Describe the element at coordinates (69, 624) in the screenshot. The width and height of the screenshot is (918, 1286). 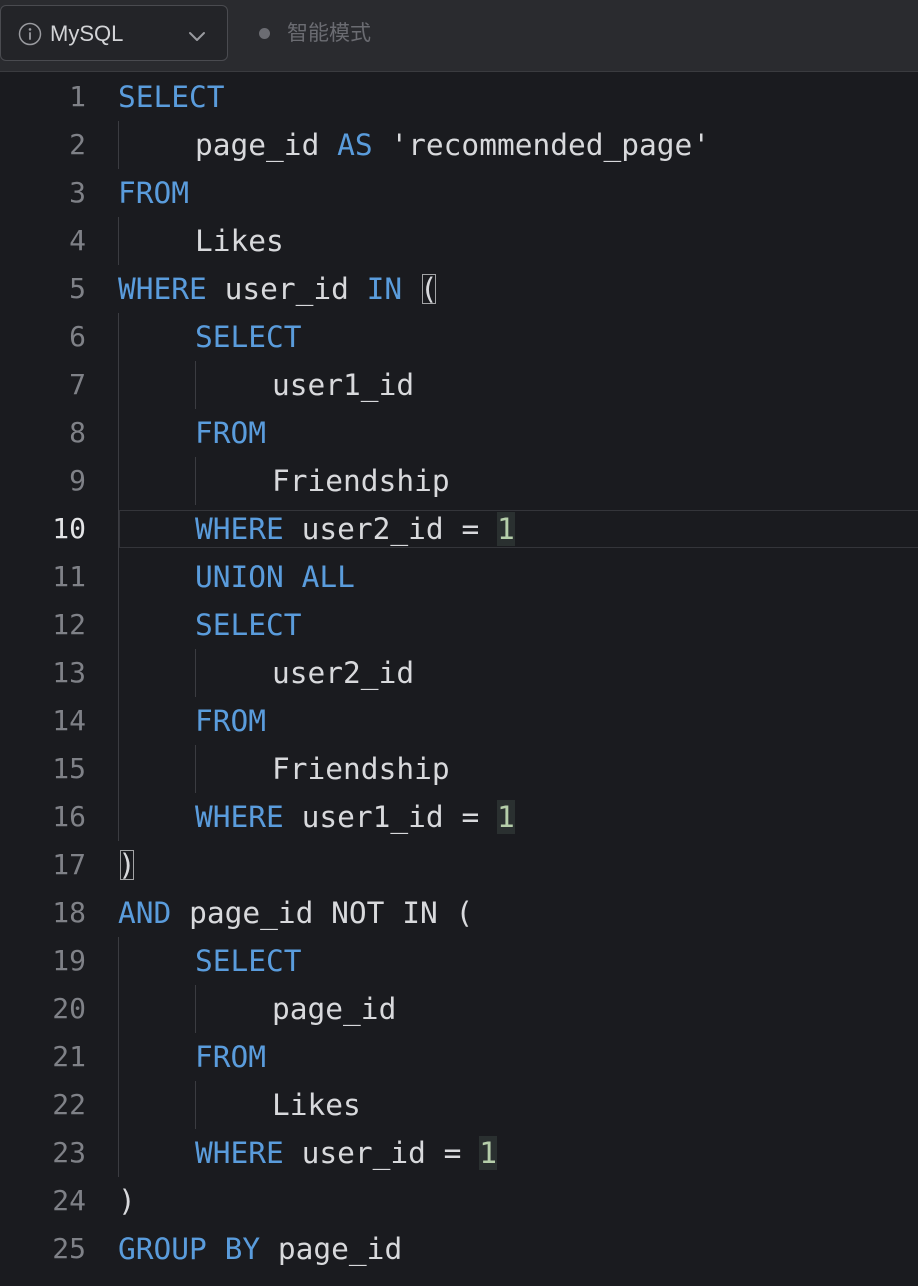
I see `line-number: 12` at that location.